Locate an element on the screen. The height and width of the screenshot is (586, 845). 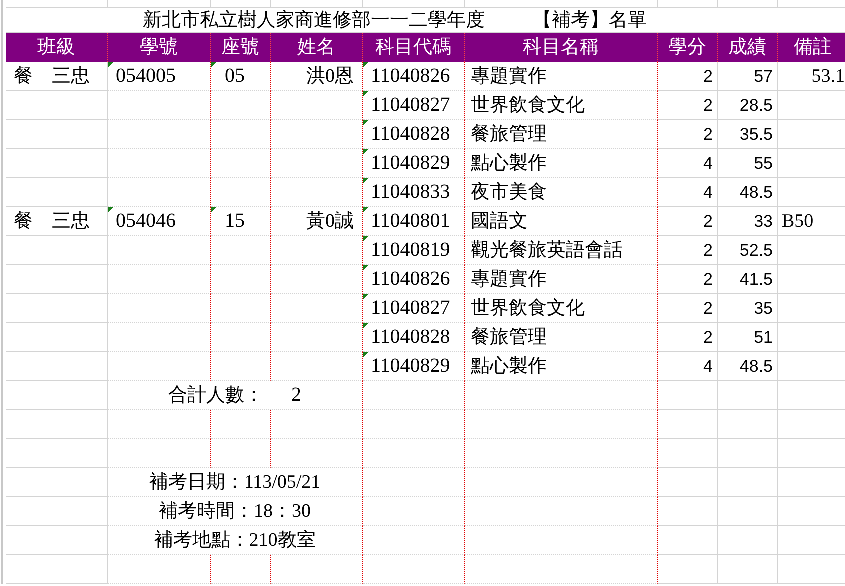
table-cell: 黃0誠 is located at coordinates (317, 221).